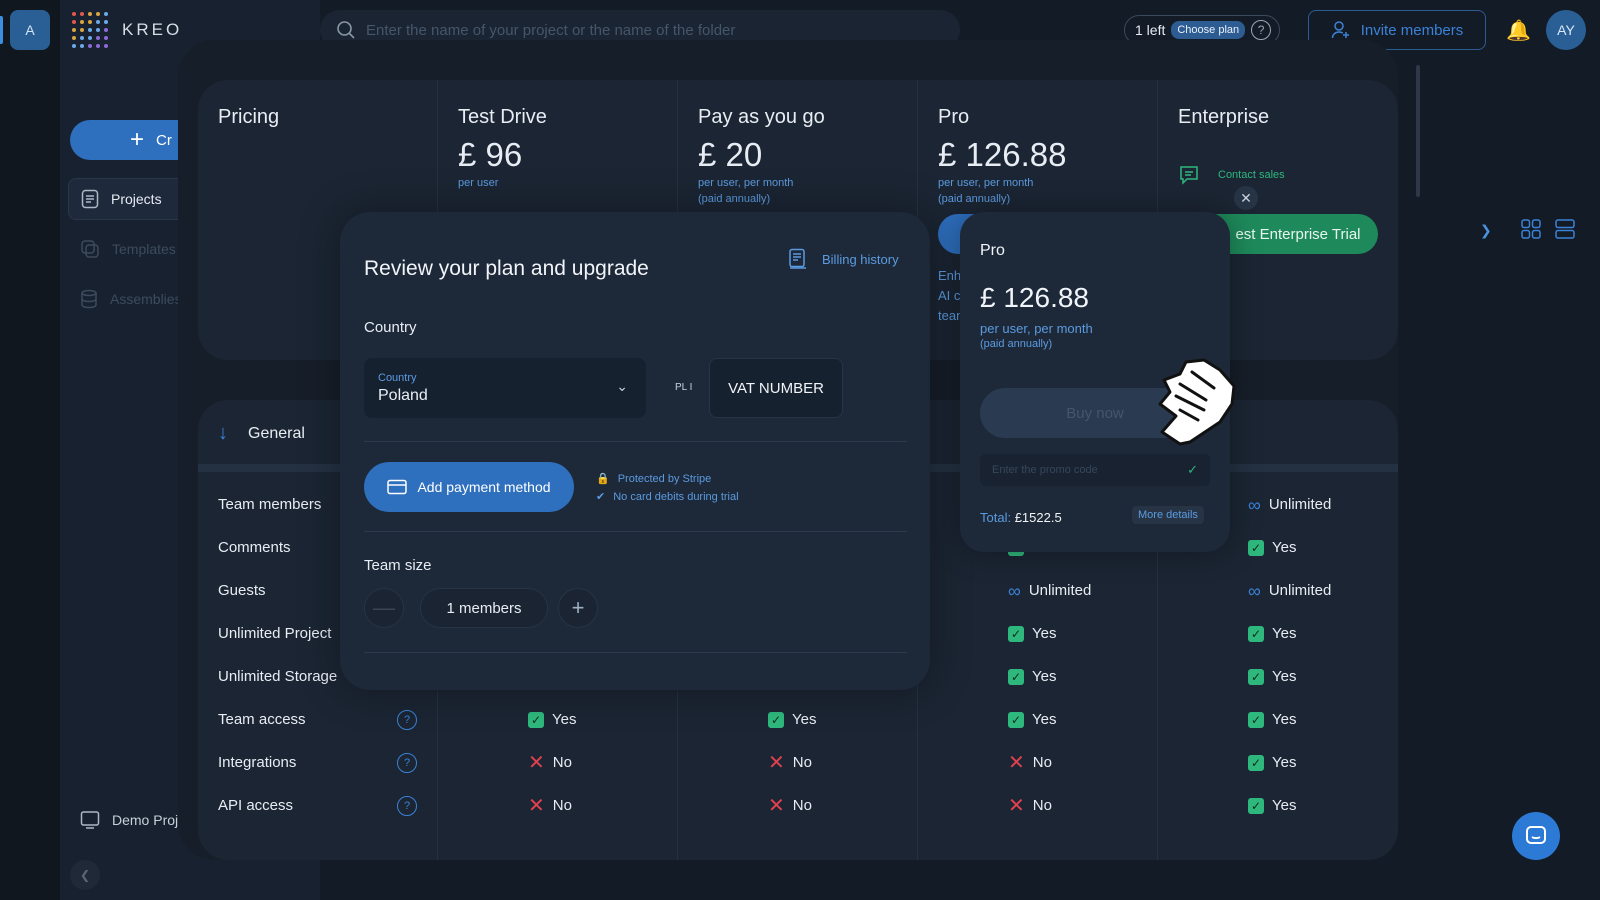  What do you see at coordinates (502, 117) in the screenshot?
I see `plan-name-test-drive: Test Drive` at bounding box center [502, 117].